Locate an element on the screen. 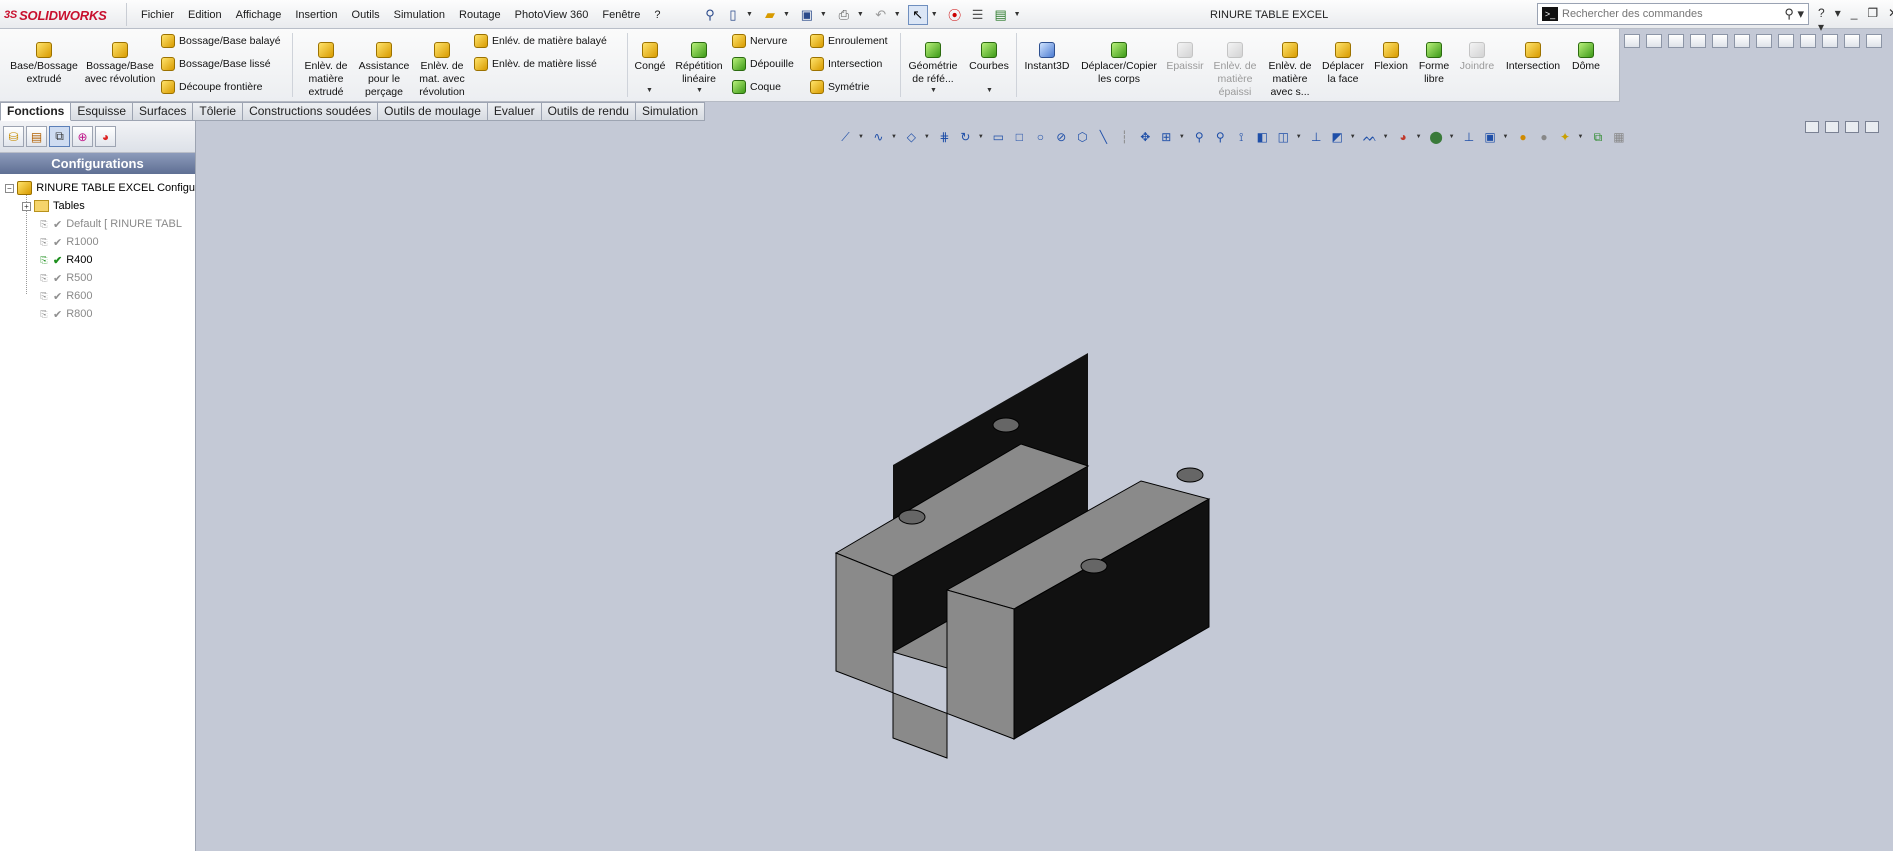 The width and height of the screenshot is (1893, 851). hole-wizard-button: Assistance pour le perçage is located at coordinates (384, 70).